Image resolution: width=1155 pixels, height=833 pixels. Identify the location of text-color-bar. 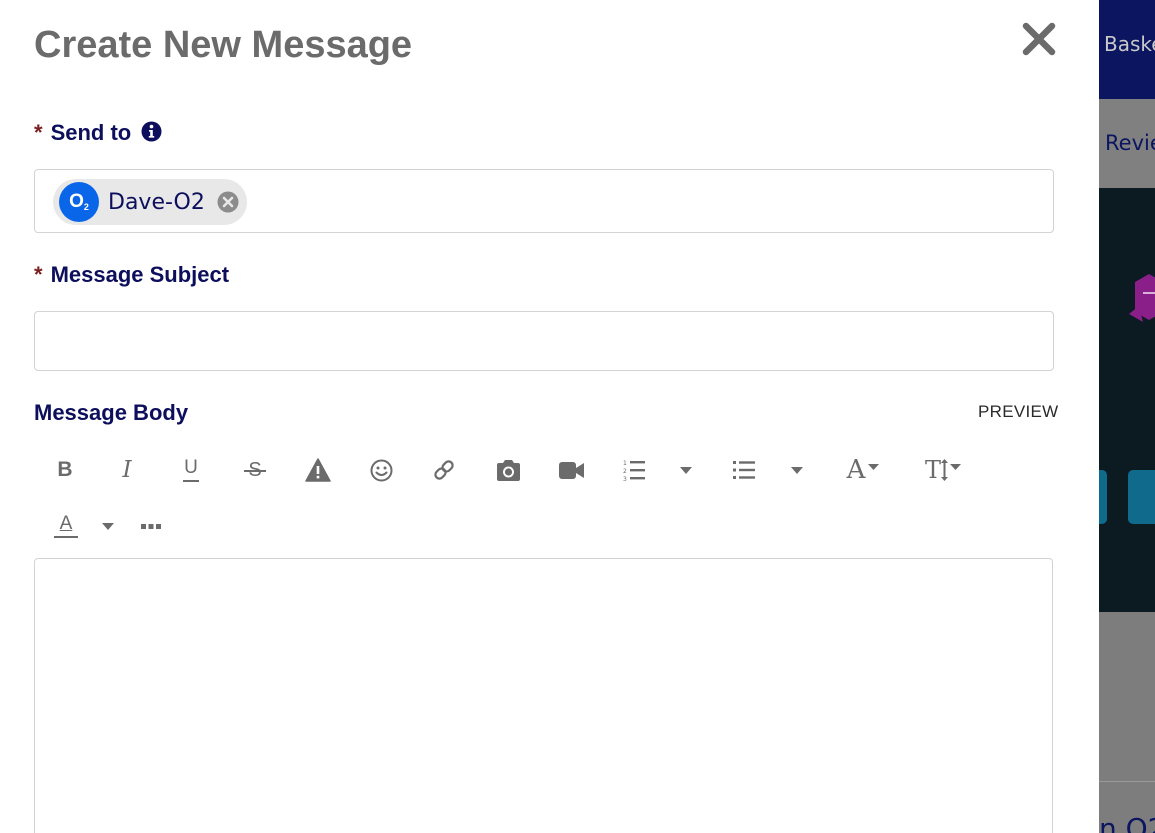
(66, 537).